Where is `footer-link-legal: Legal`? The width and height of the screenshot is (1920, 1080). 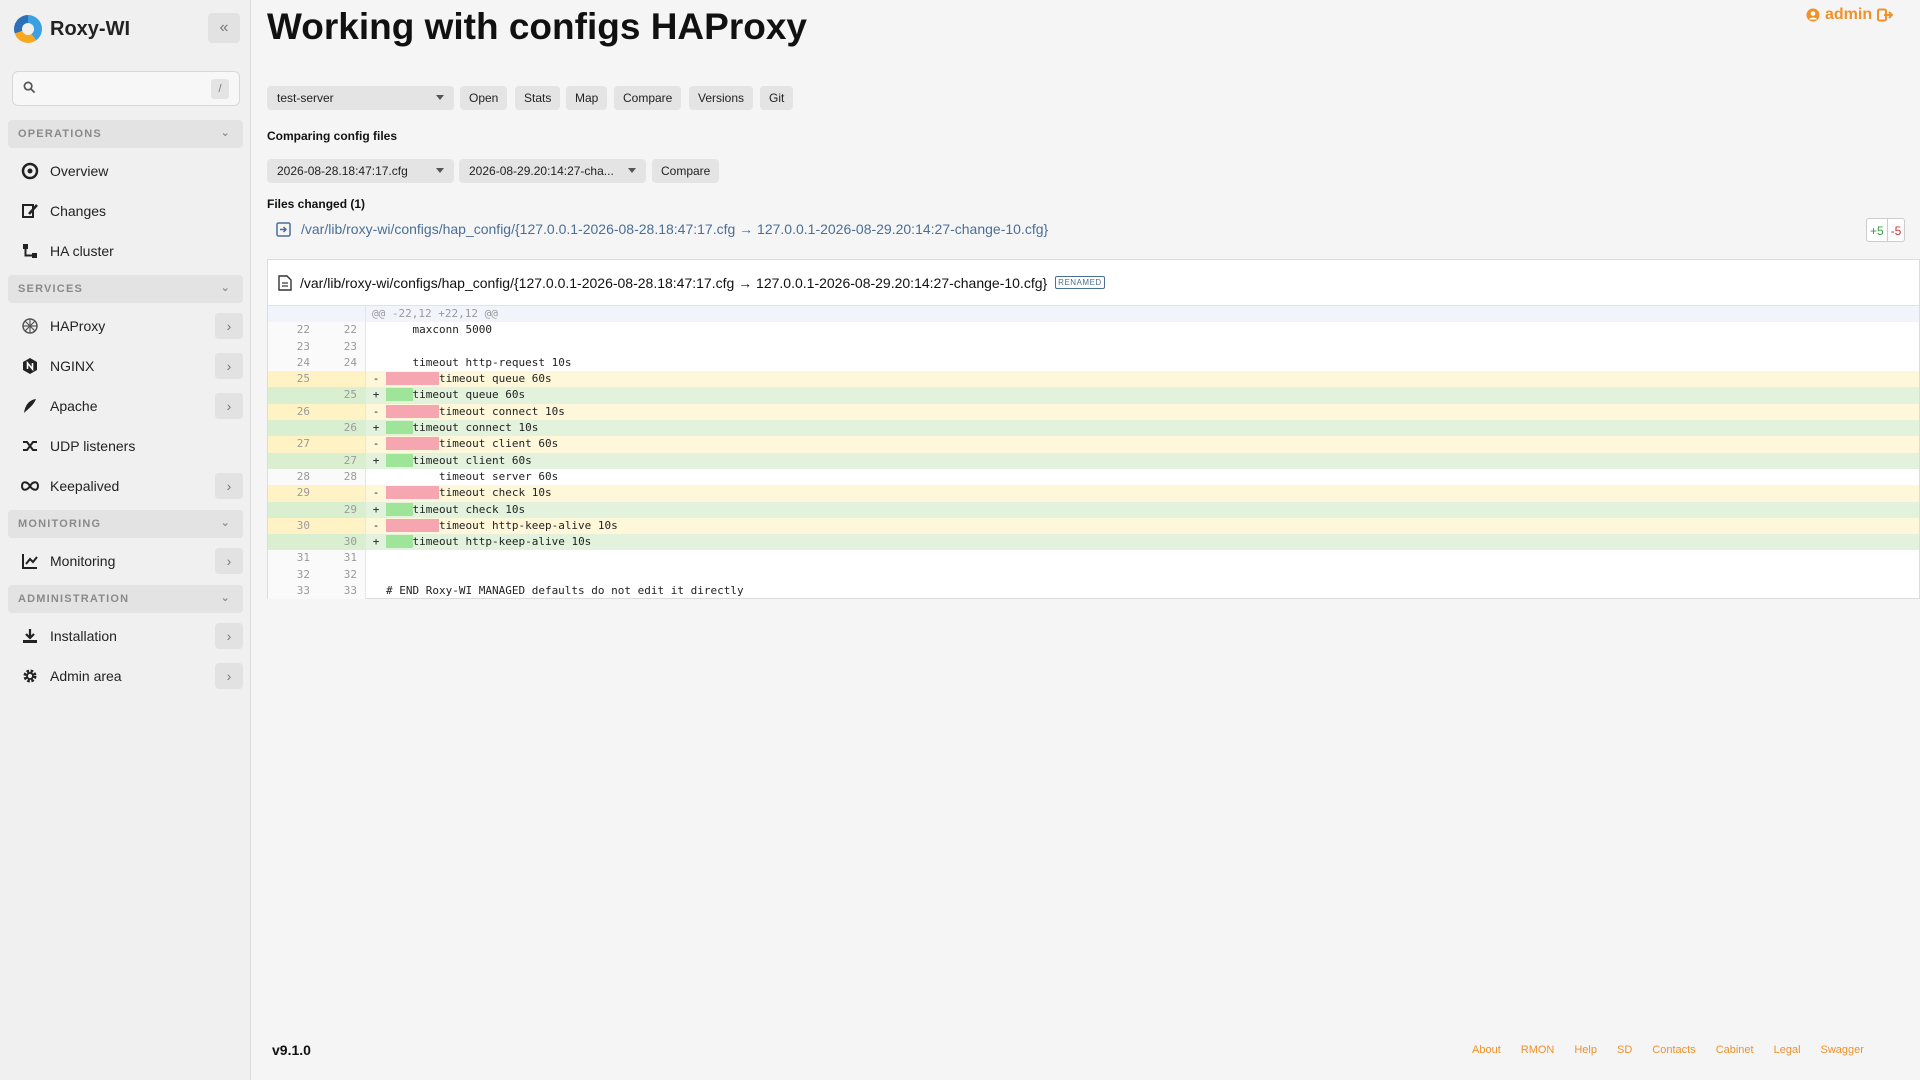
footer-link-legal: Legal is located at coordinates (1787, 1050).